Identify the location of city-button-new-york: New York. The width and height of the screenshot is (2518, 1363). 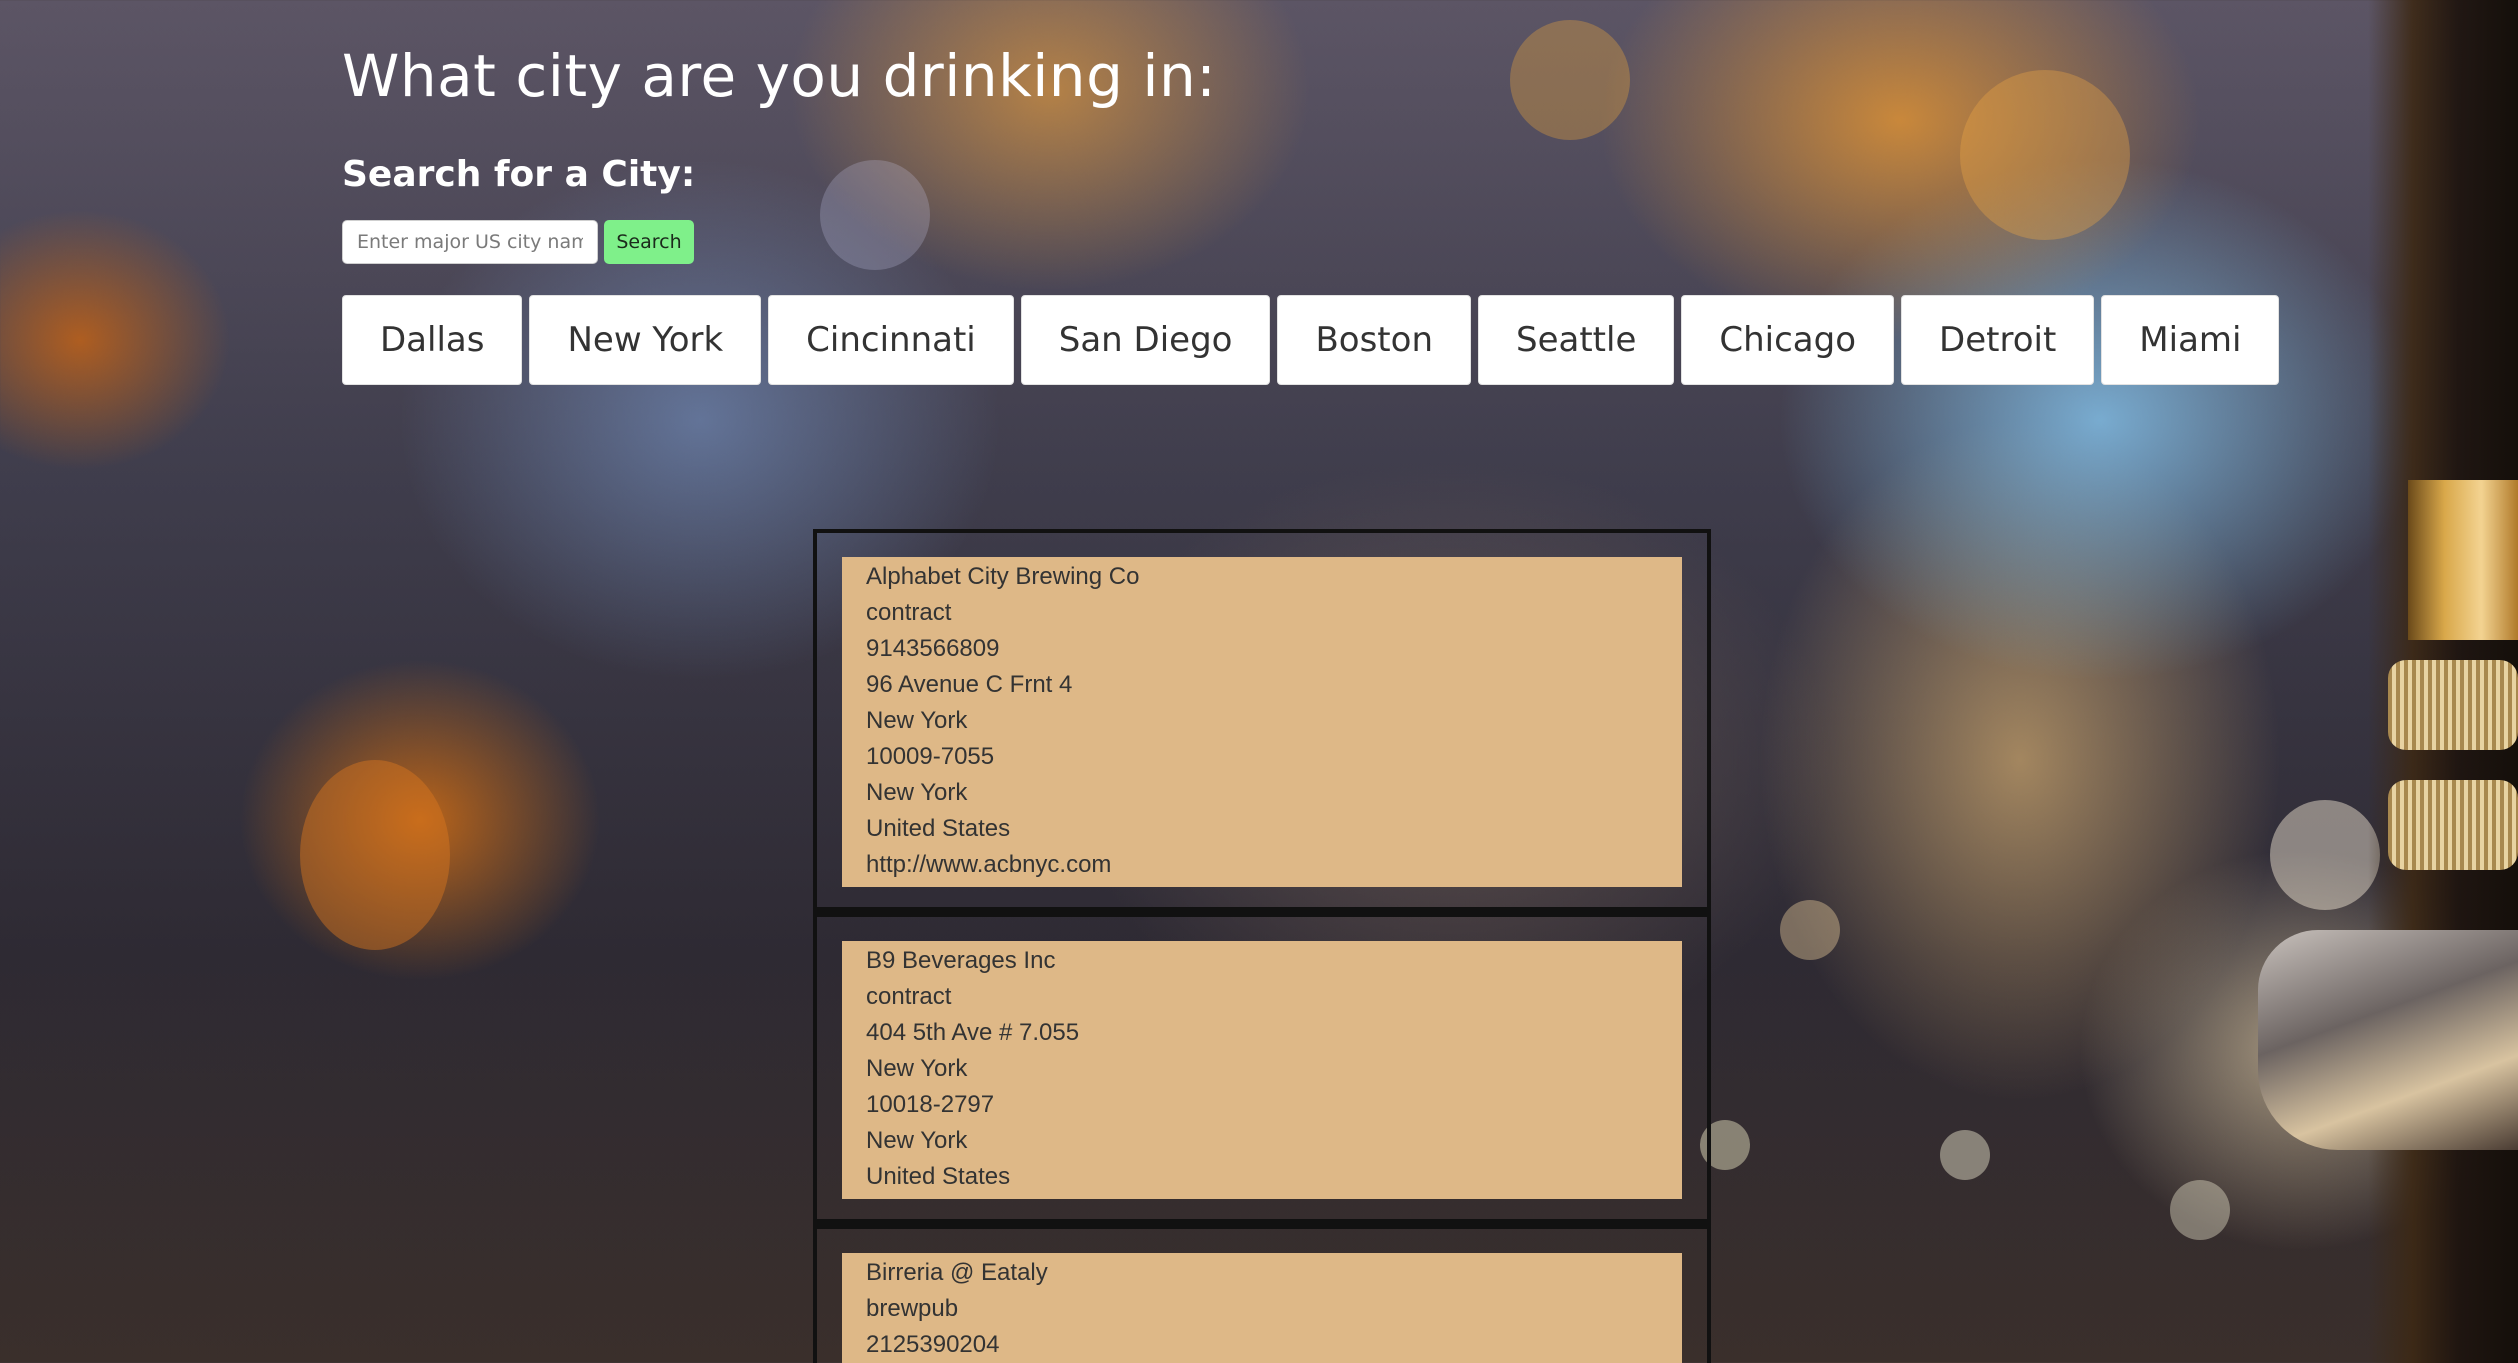
(645, 340).